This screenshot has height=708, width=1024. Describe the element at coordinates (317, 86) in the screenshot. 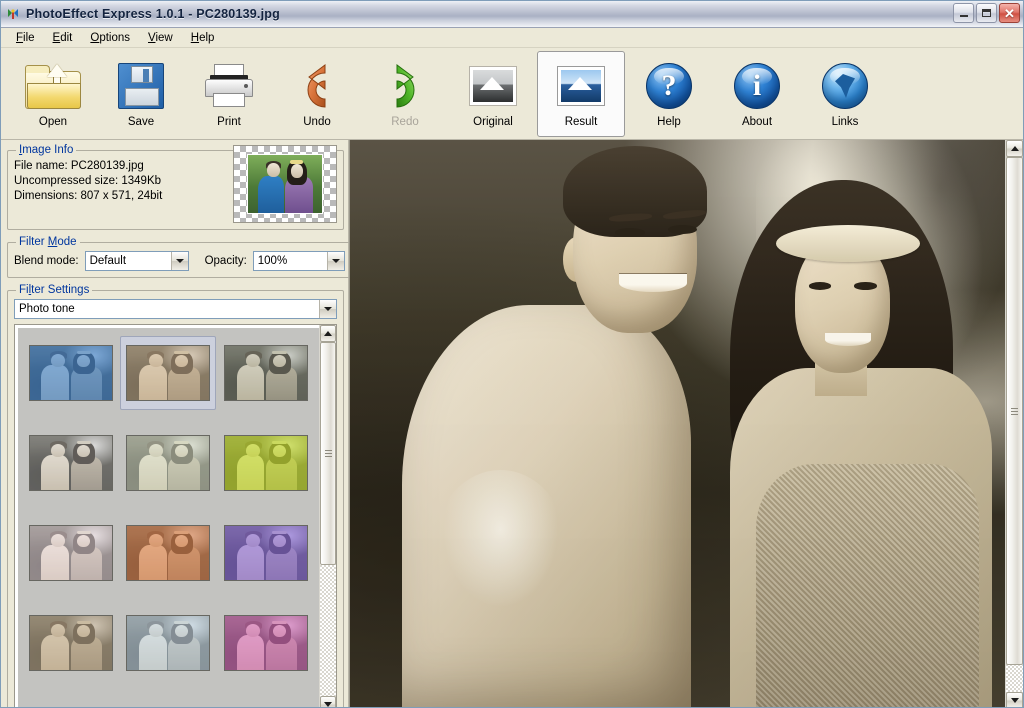

I see `undo-arrow-icon` at that location.